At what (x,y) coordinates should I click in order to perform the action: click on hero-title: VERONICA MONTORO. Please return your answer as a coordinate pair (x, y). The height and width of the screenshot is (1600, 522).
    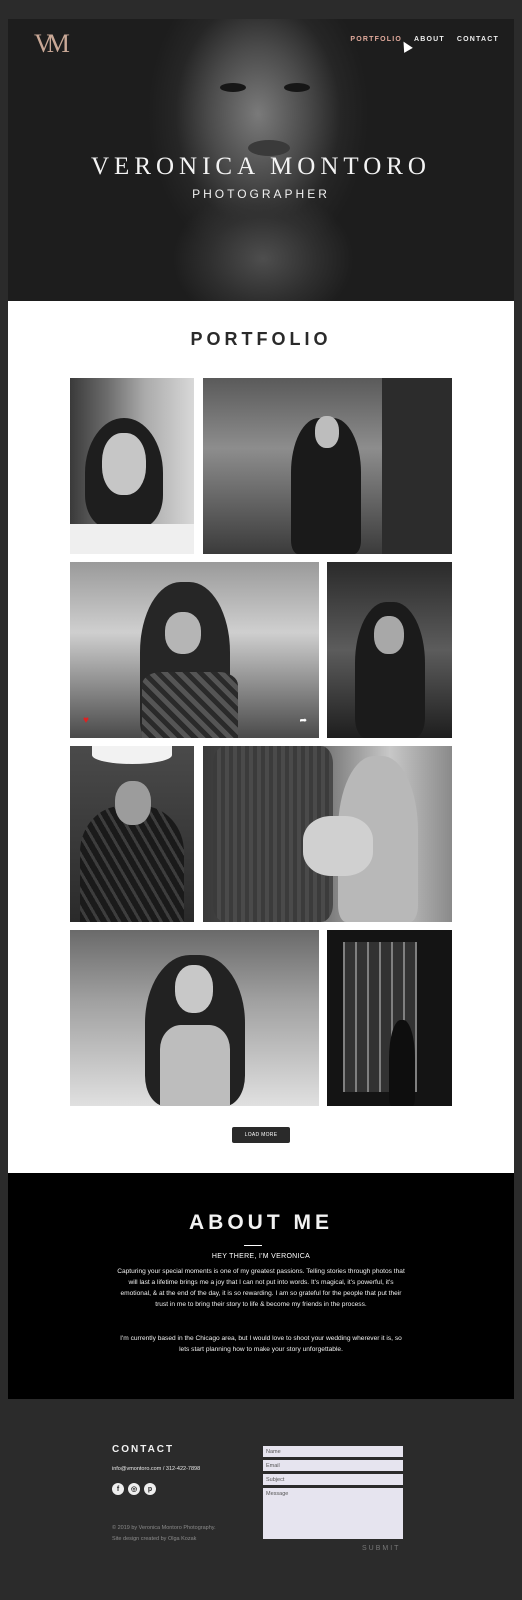
    Looking at the image, I should click on (261, 166).